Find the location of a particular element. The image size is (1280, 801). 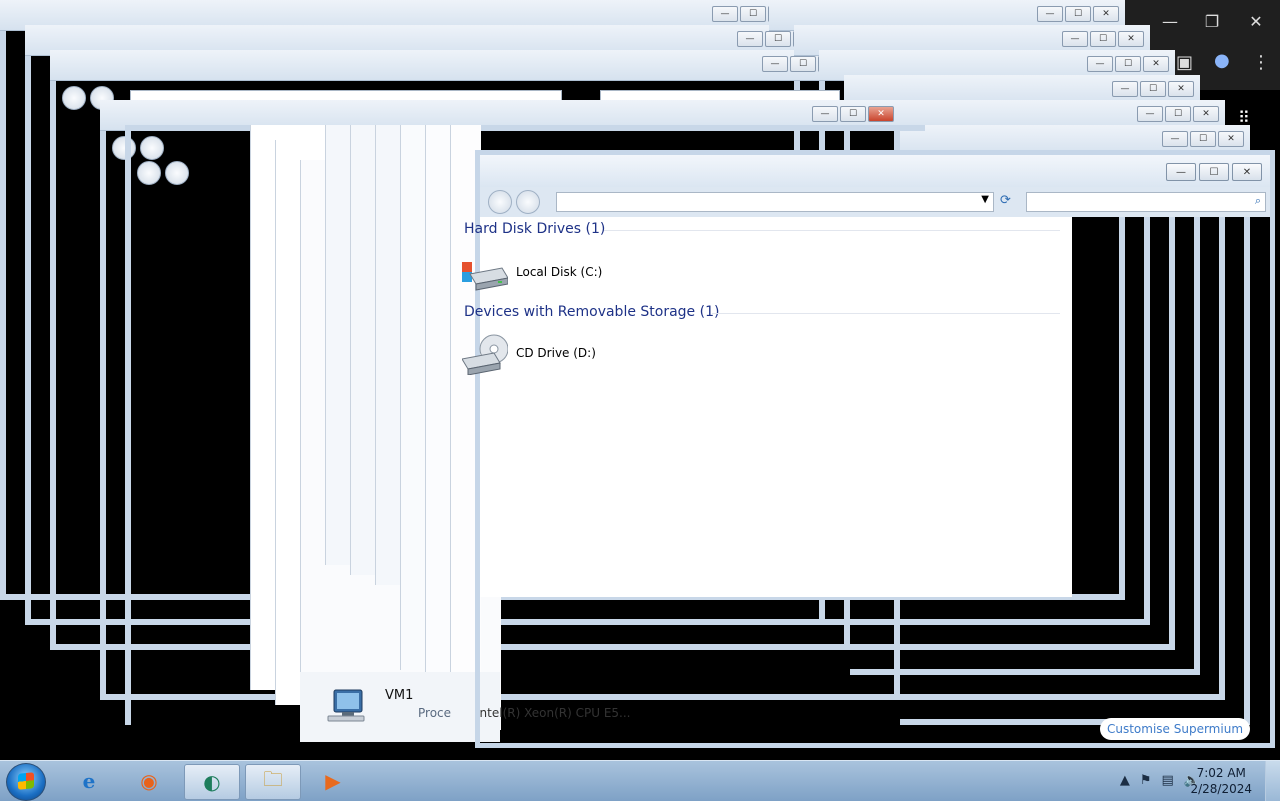

network-icon: ▤ is located at coordinates (1168, 780).